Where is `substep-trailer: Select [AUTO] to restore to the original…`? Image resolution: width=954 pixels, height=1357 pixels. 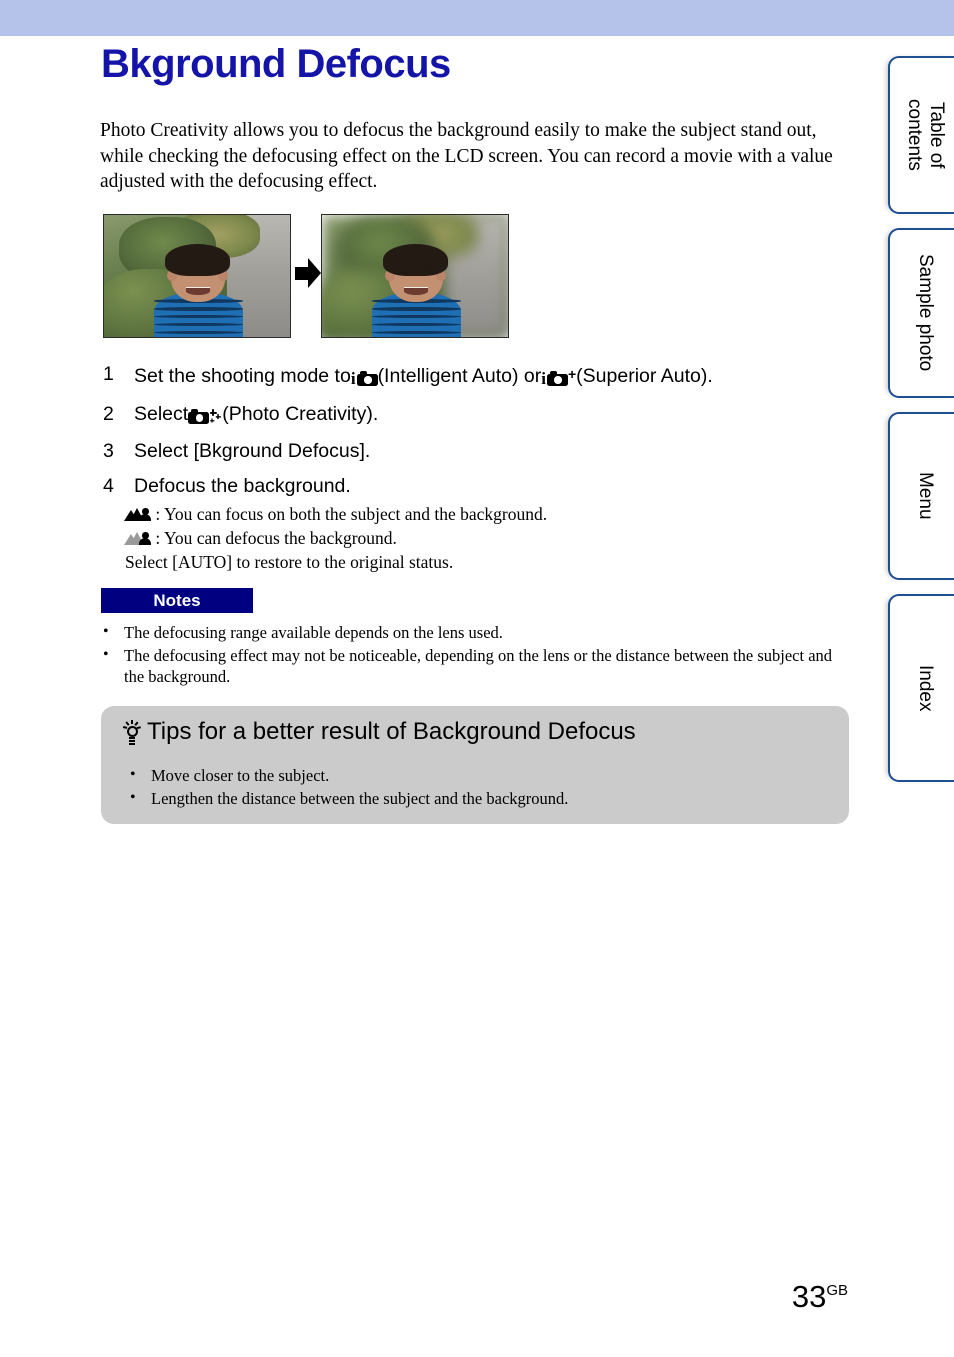
substep-trailer: Select [AUTO] to restore to the original… is located at coordinates (289, 562).